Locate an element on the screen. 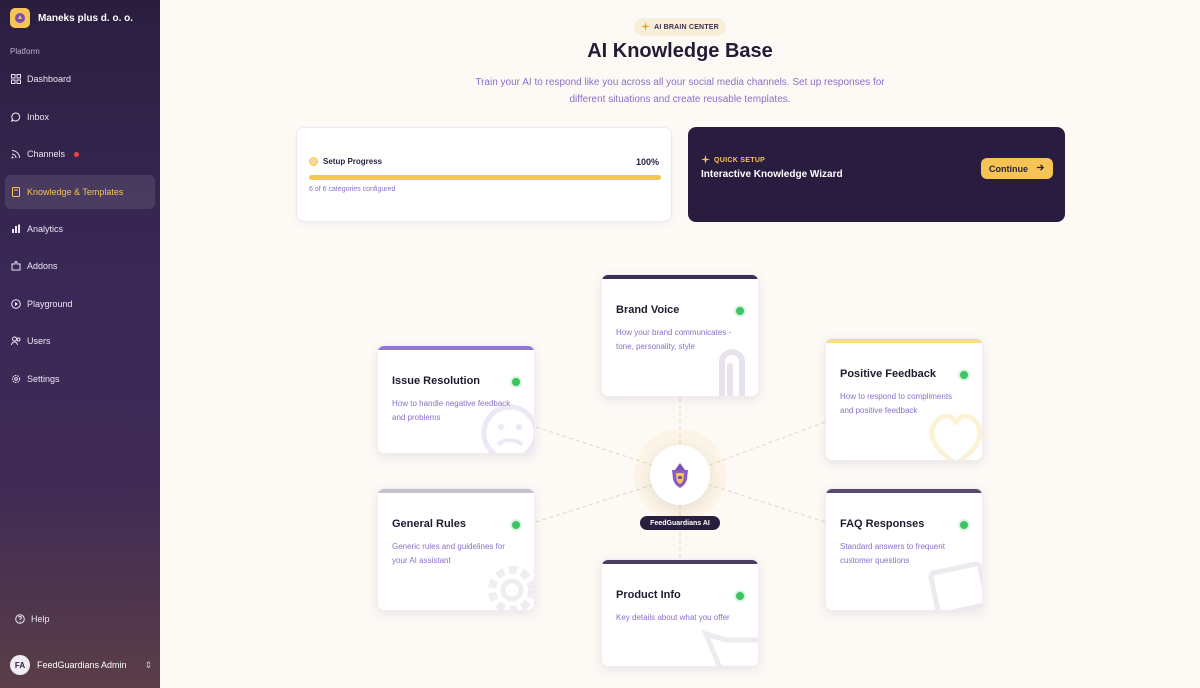 This screenshot has width=1200, height=688. alert-dot is located at coordinates (77, 154).